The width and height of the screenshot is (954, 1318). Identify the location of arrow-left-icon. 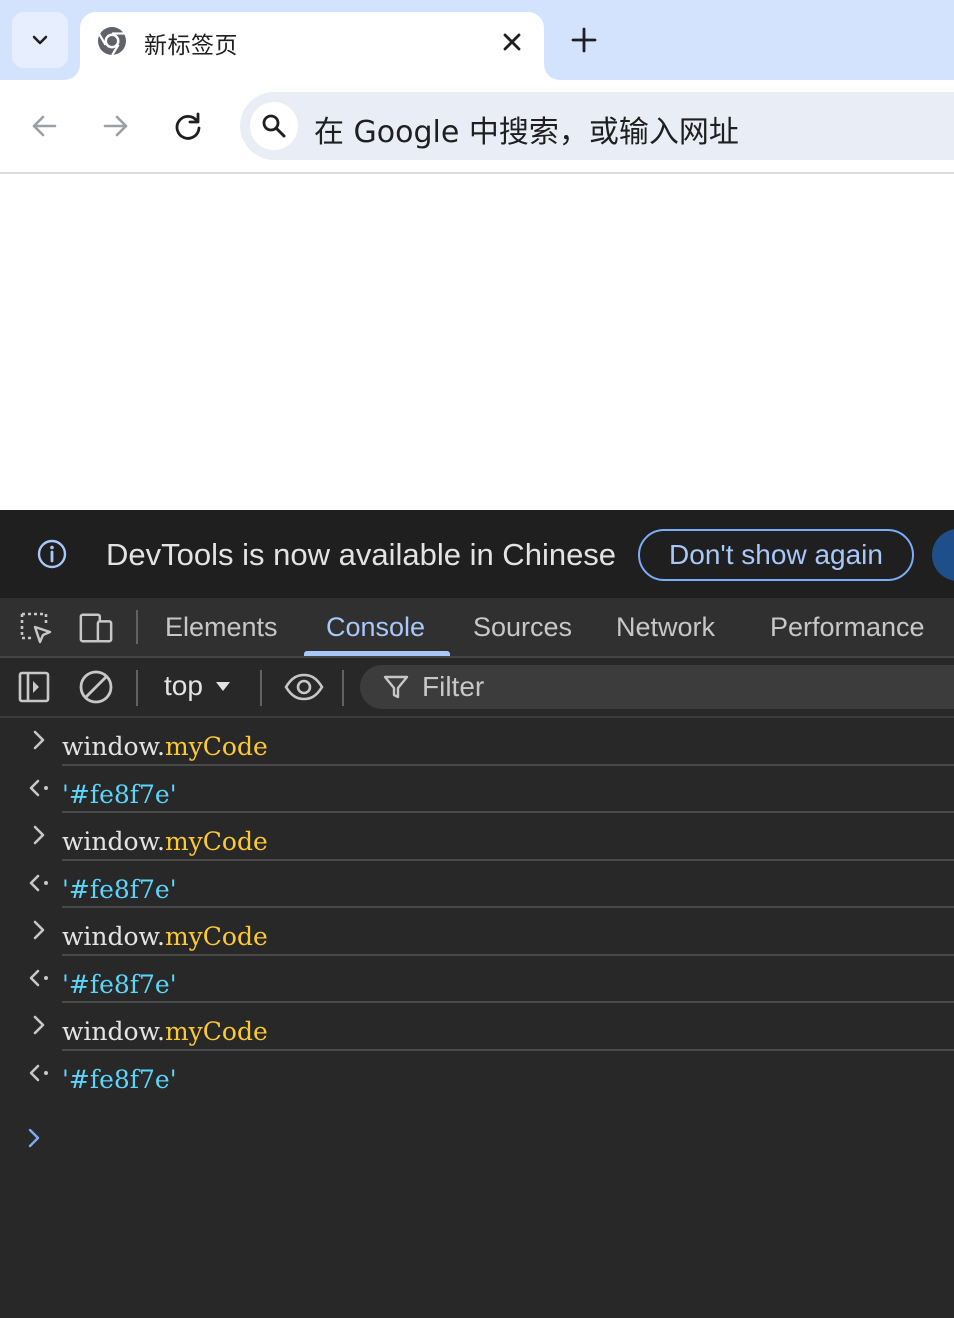
(44, 126).